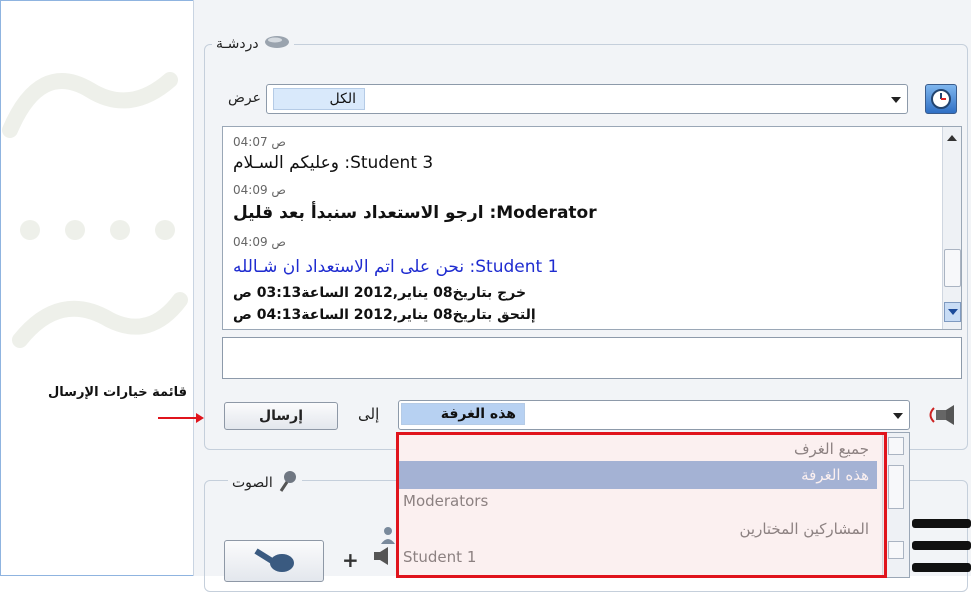 This screenshot has height=592, width=971. I want to click on plus-icon: +, so click(350, 560).